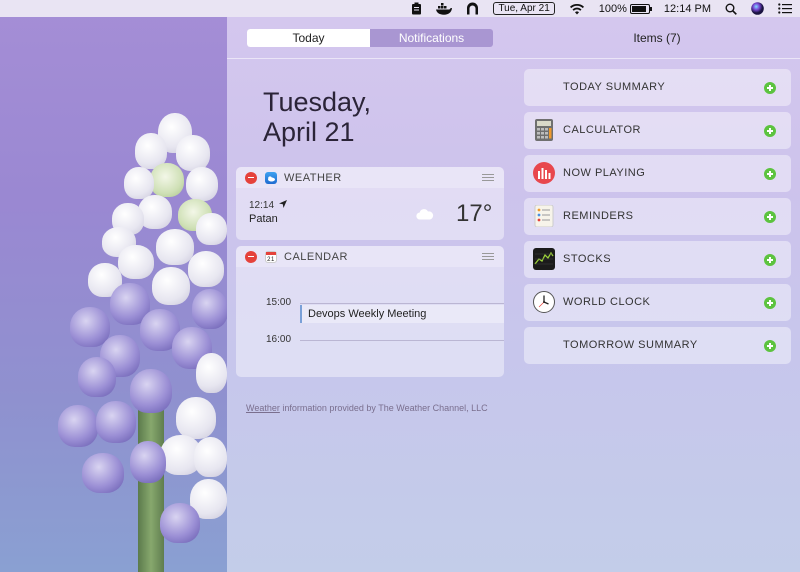  What do you see at coordinates (283, 205) in the screenshot?
I see `location-arrow-icon` at bounding box center [283, 205].